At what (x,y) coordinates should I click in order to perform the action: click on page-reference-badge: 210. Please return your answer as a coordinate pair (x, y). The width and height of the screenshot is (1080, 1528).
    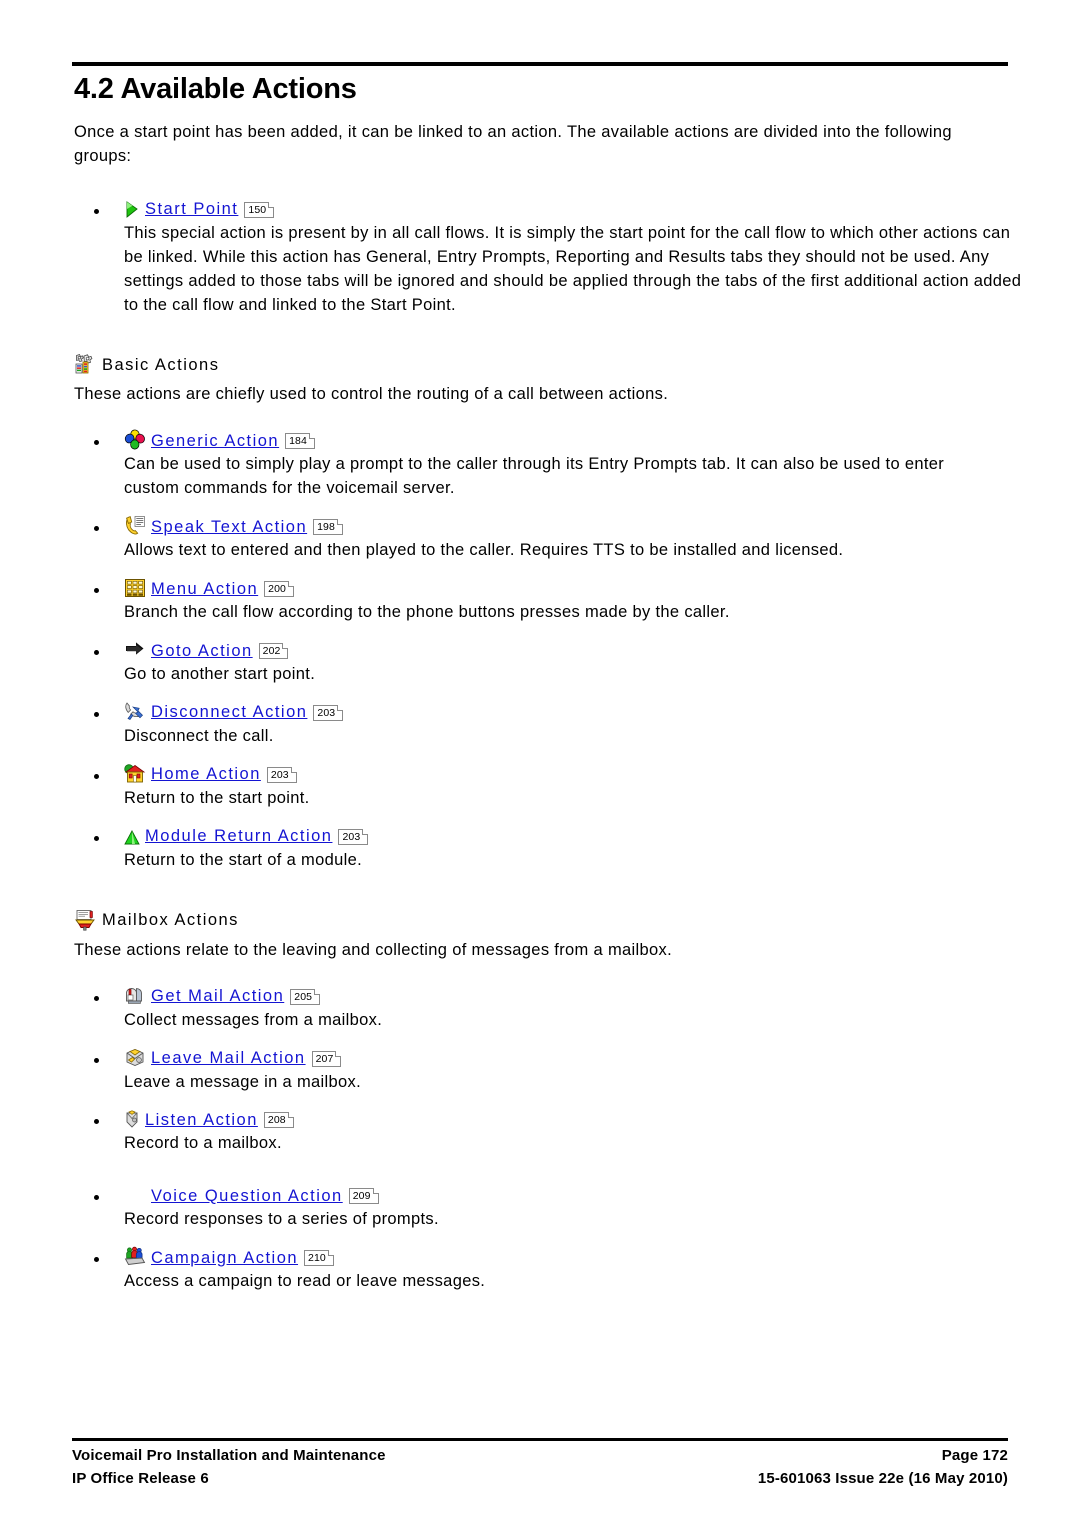
    Looking at the image, I should click on (319, 1258).